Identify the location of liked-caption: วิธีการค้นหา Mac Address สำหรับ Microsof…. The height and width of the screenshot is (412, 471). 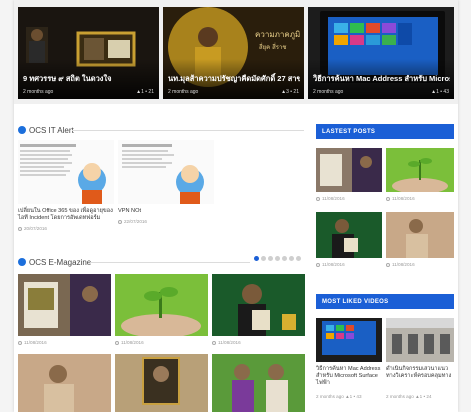
(349, 376).